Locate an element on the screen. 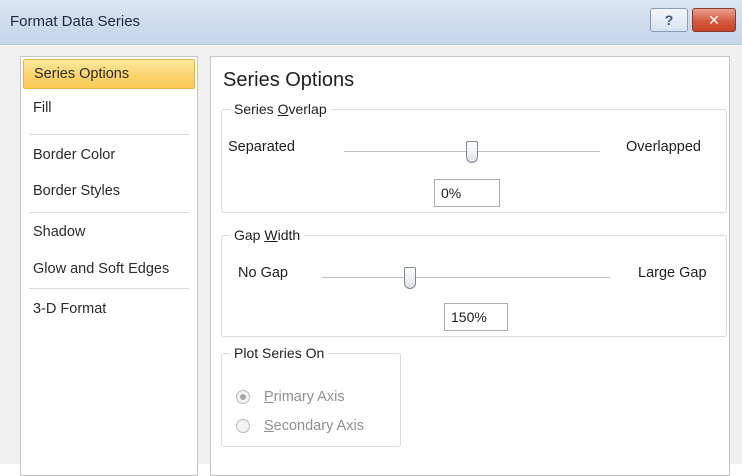  secondary-axis-label: Secondary Axis is located at coordinates (314, 426).